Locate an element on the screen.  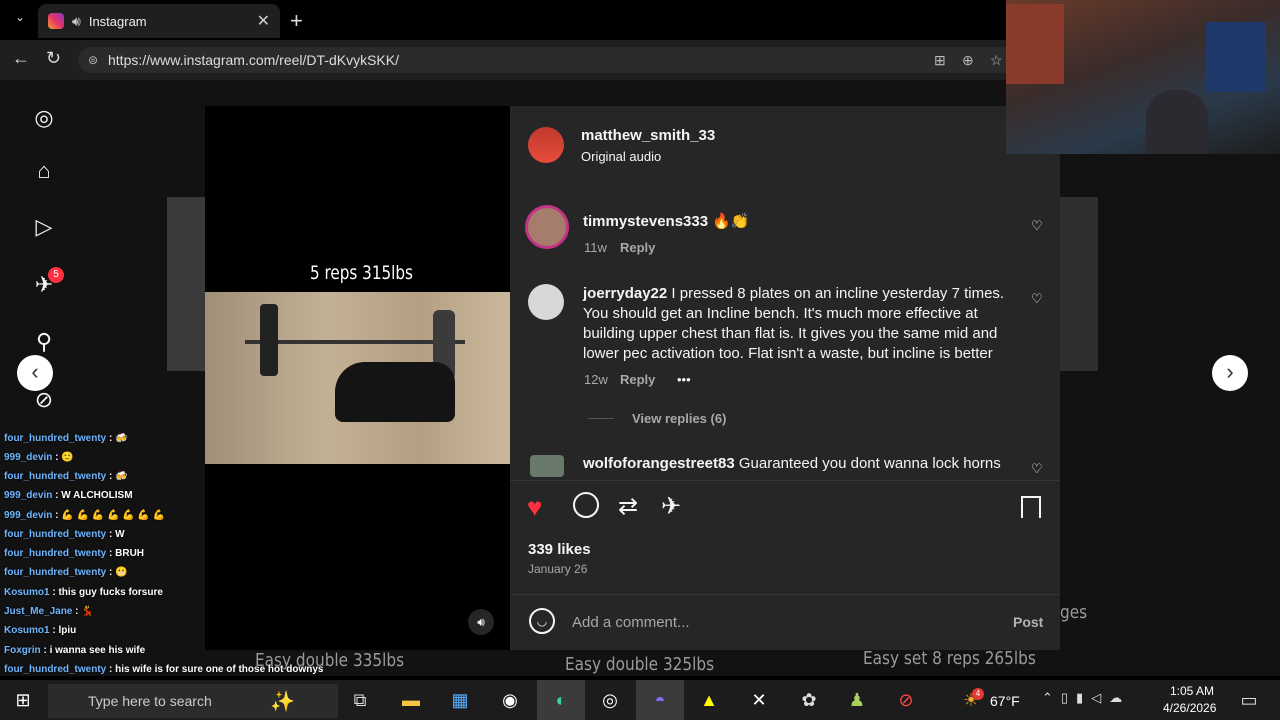
chat-text: BRUH is located at coordinates (130, 553).